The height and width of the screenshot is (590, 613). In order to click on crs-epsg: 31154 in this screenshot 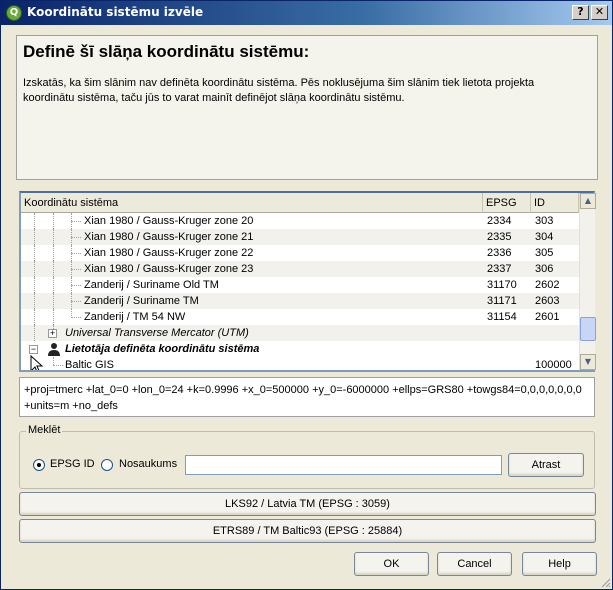, I will do `click(502, 317)`.